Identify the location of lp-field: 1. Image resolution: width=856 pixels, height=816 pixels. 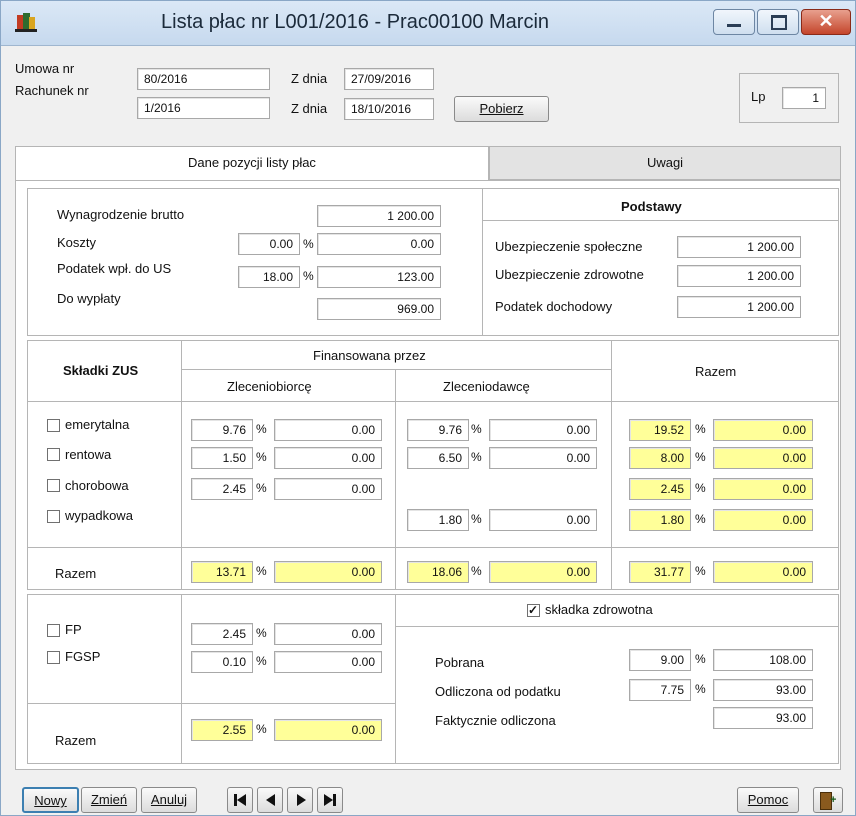
(804, 98).